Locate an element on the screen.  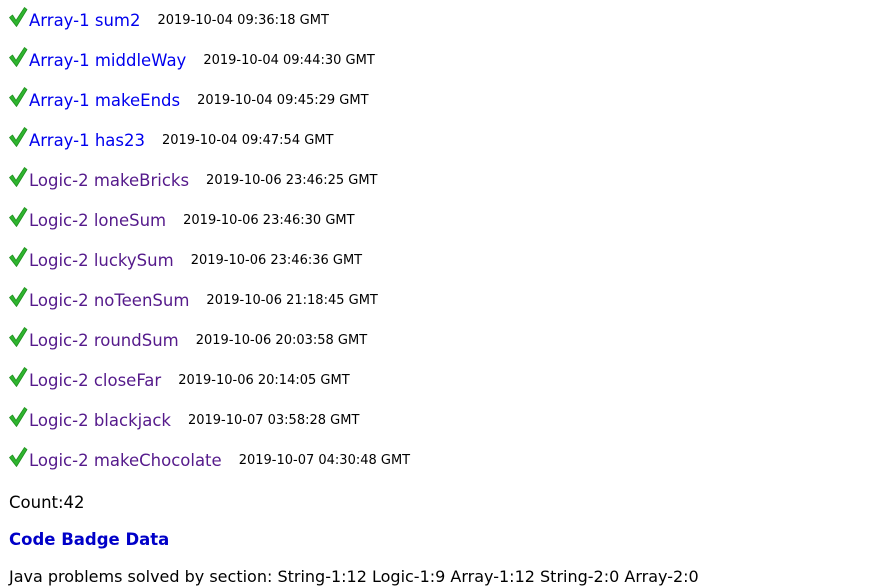
solved-timestamp: 2019-10-07 04:30:48 GMT is located at coordinates (324, 460).